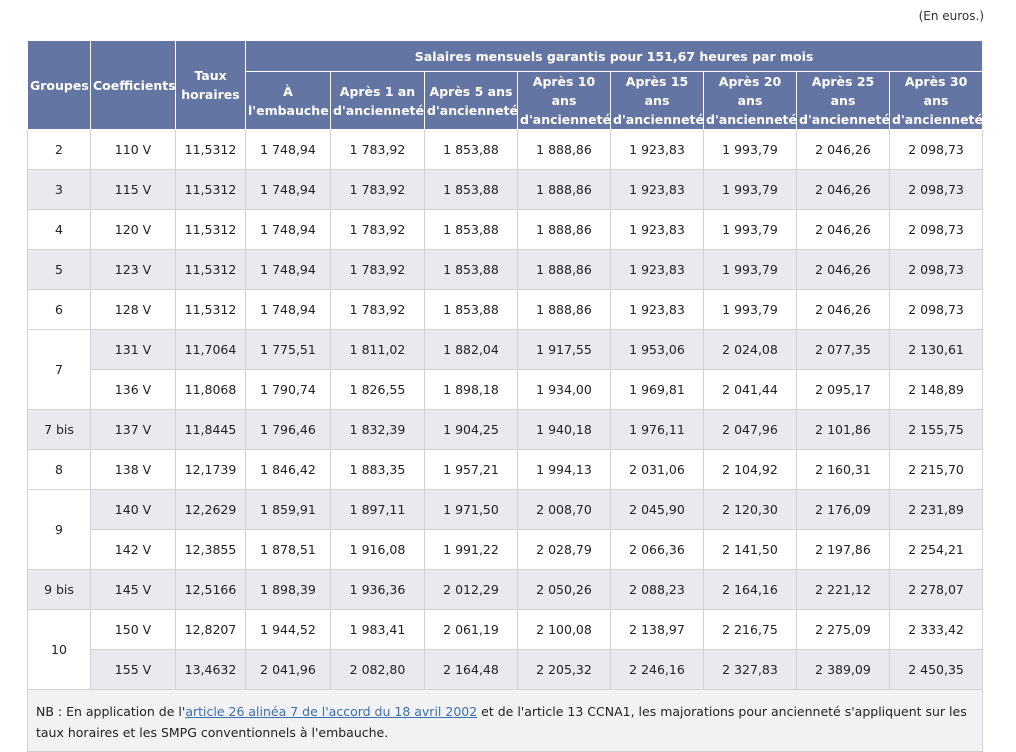 Image resolution: width=1016 pixels, height=752 pixels. I want to click on salary-cell: 2 164,16, so click(750, 589).